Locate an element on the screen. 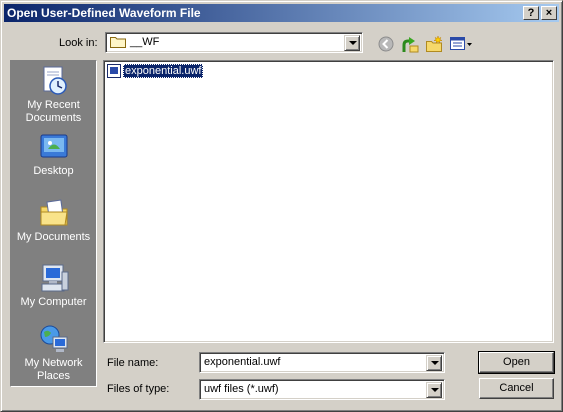 This screenshot has width=563, height=412. place-my-computer: My Computer is located at coordinates (53, 285).